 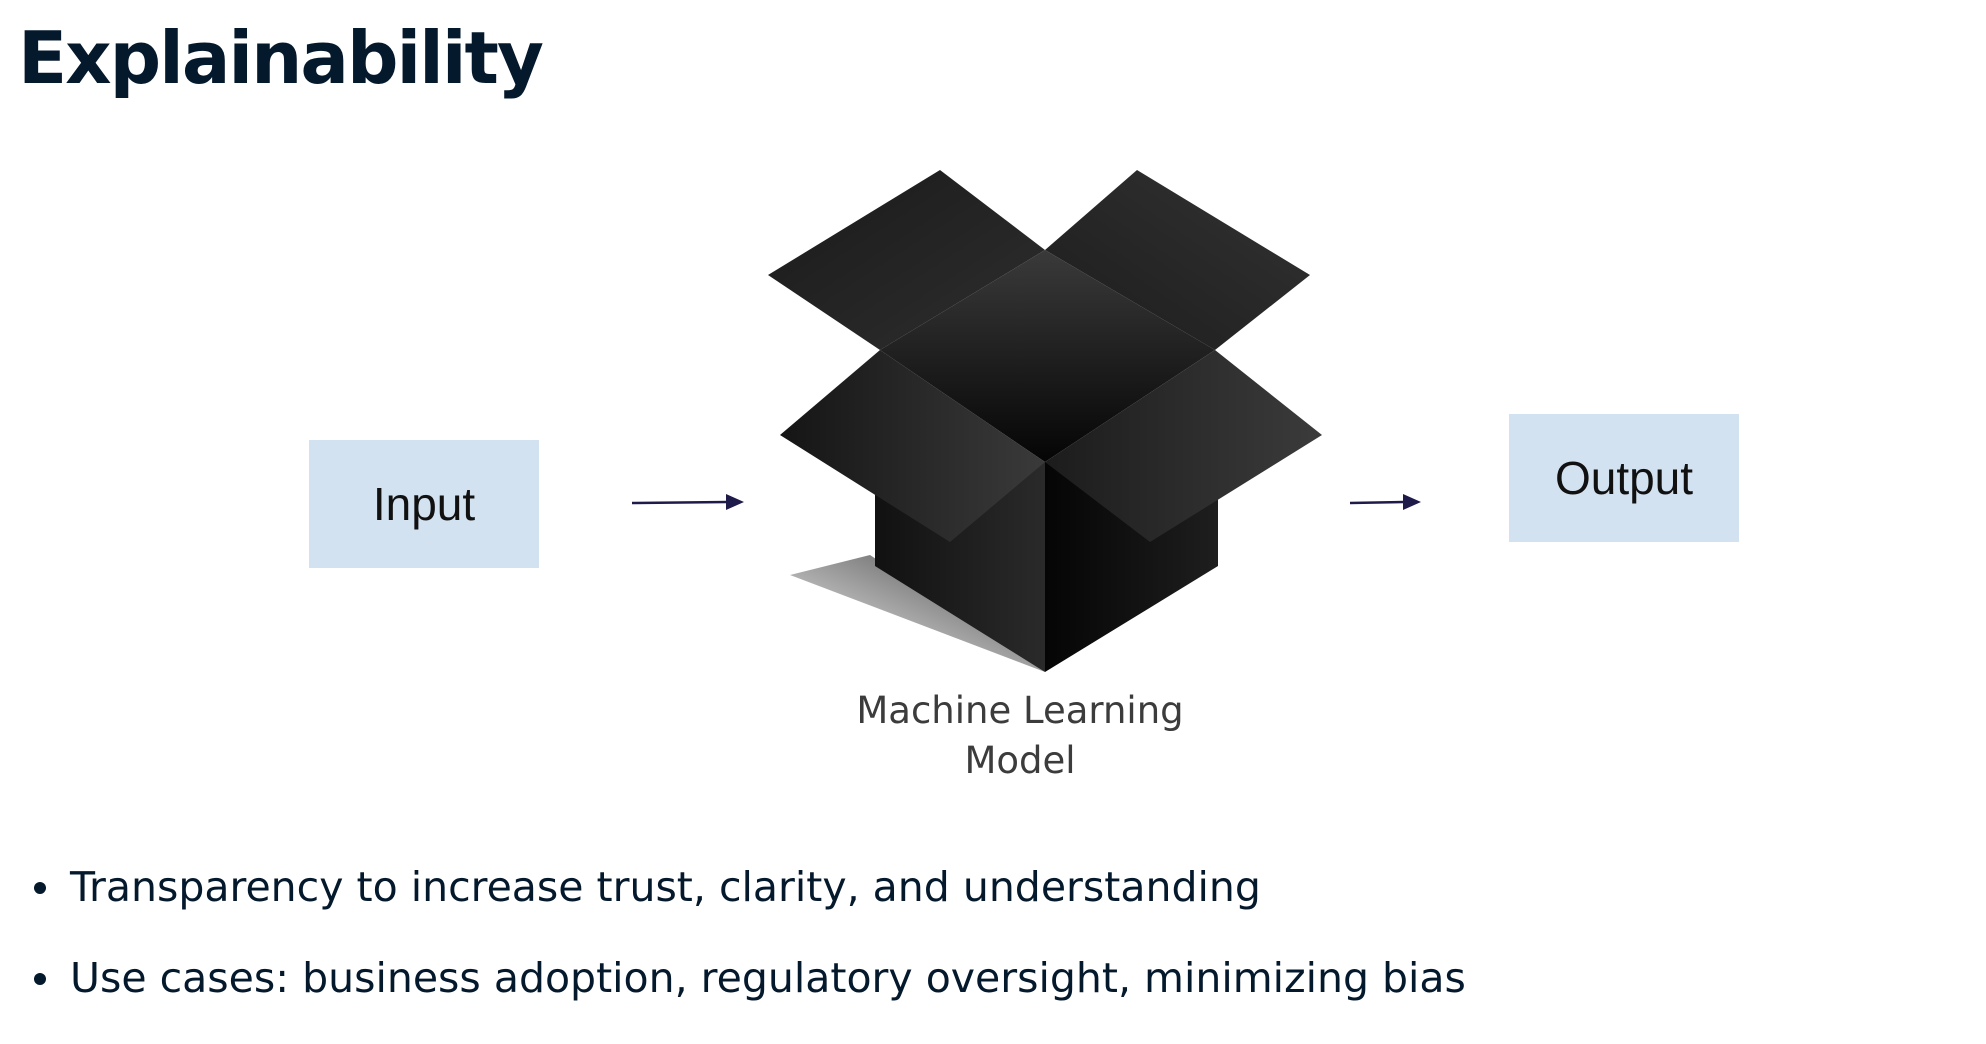 I want to click on model-label-line2: Model, so click(x=1020, y=760).